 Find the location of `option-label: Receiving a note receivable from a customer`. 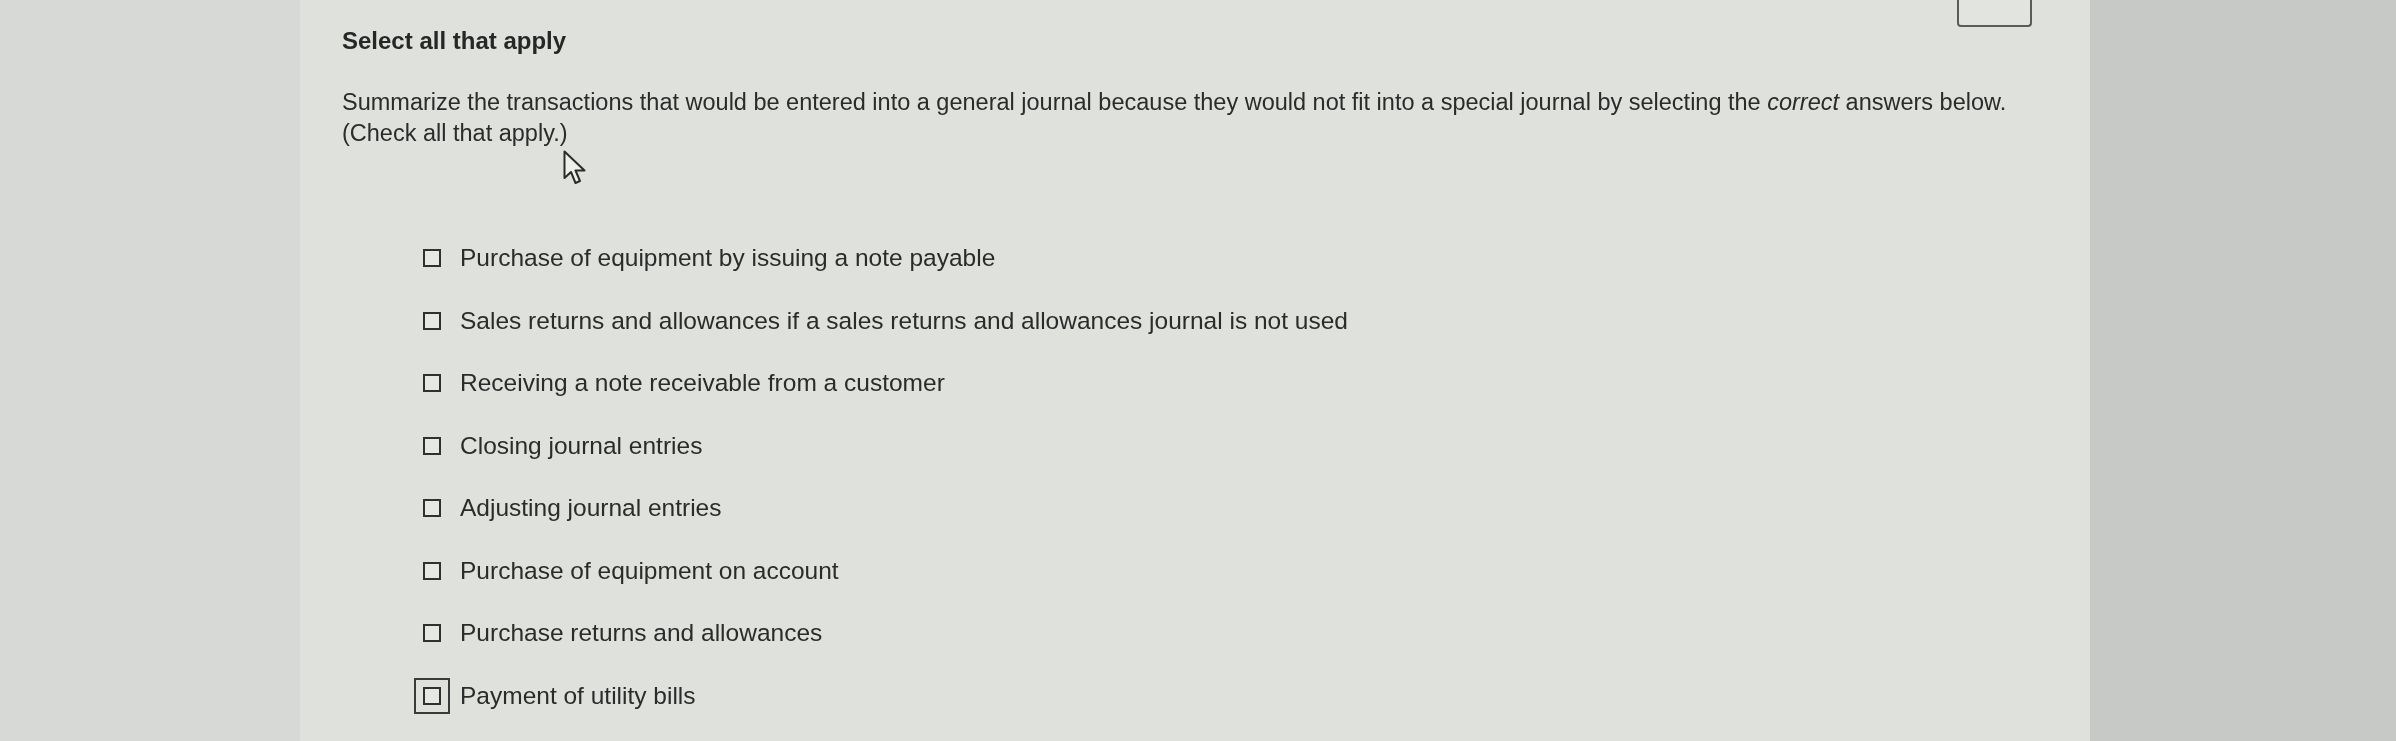

option-label: Receiving a note receivable from a customer is located at coordinates (702, 383).